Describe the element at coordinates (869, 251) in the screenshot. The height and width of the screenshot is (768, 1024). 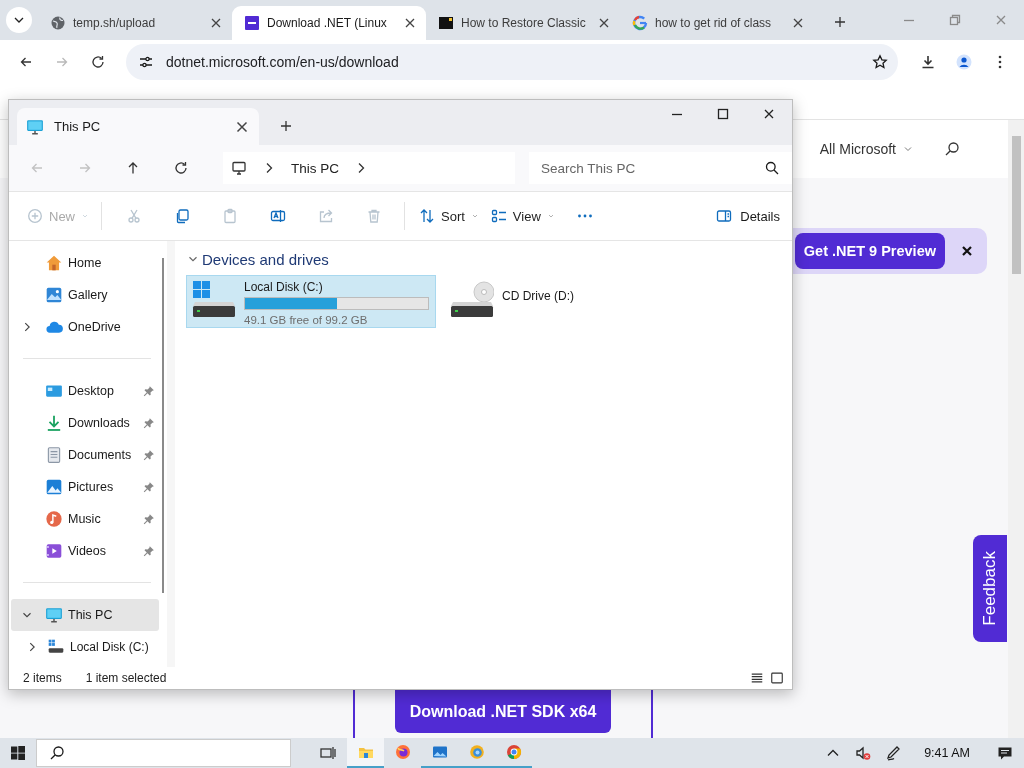
I see `preview-button: Get .NET 9 Preview` at that location.